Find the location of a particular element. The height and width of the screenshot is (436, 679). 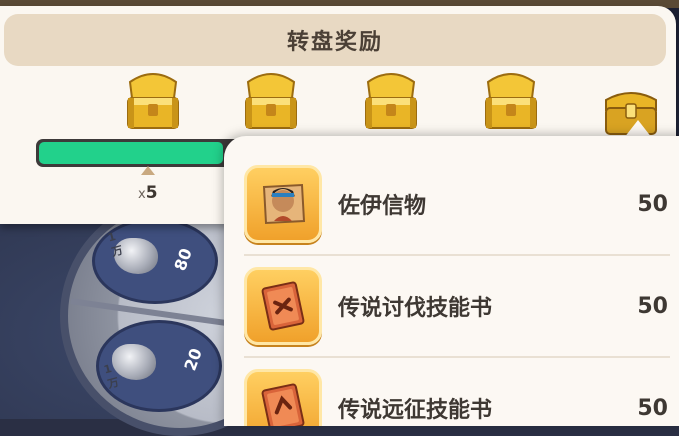

reward-item-row: 佐伊信物 50 is located at coordinates (456, 204).